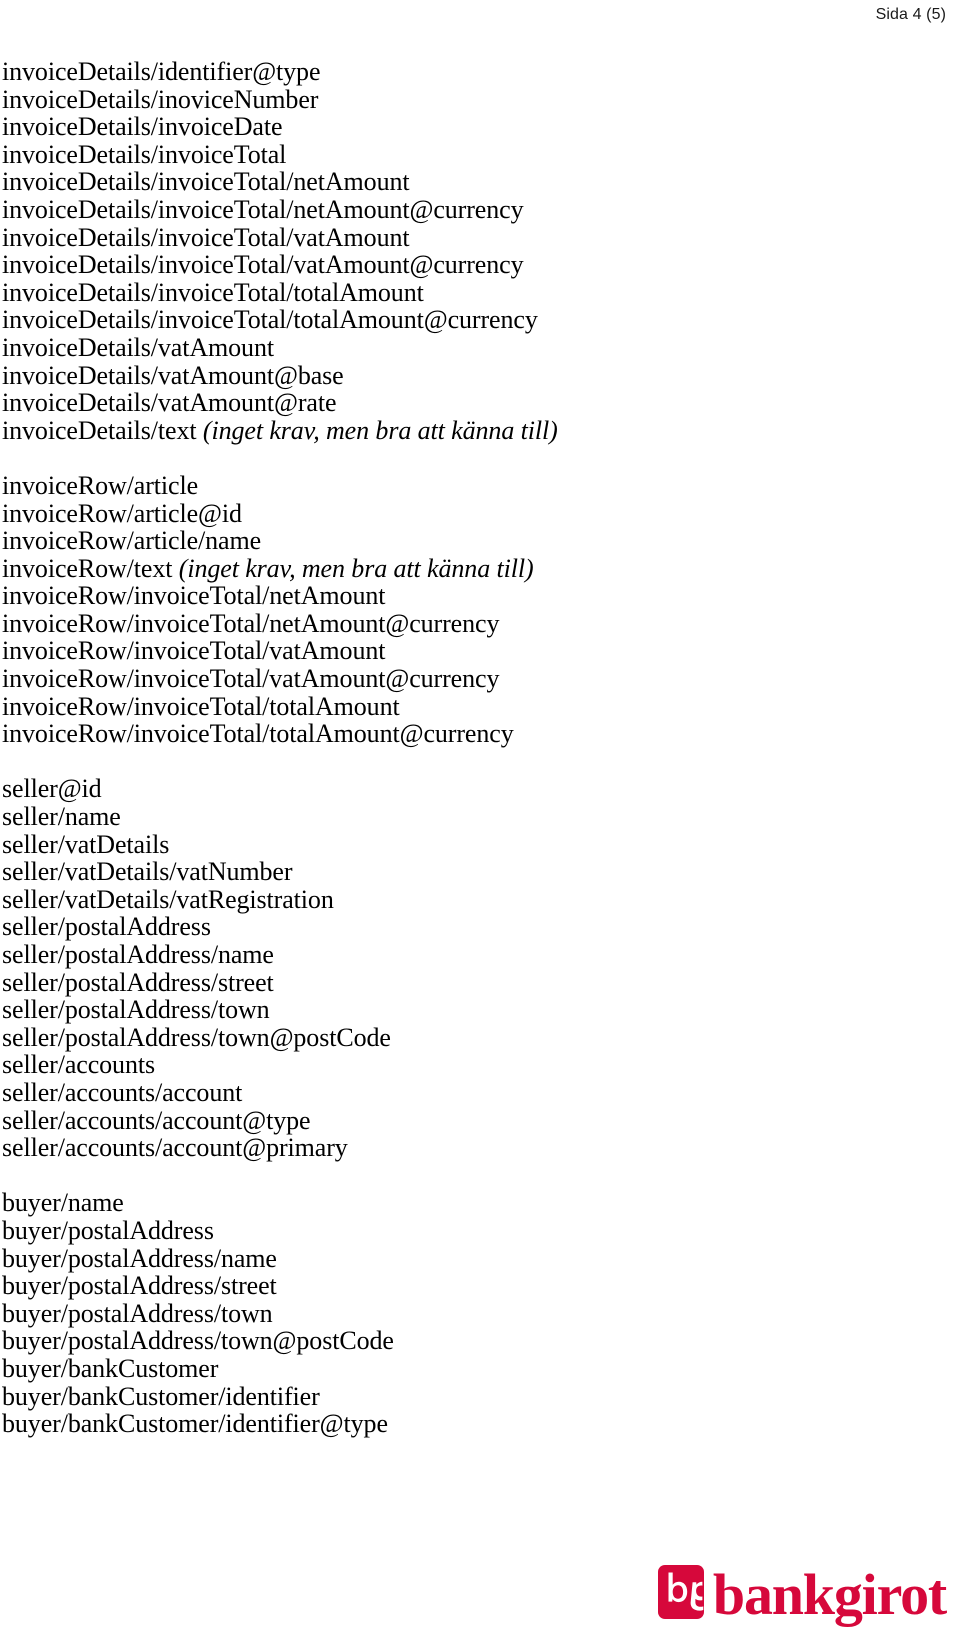  I want to click on path-text: buyer/bankCustomer, so click(110, 1368).